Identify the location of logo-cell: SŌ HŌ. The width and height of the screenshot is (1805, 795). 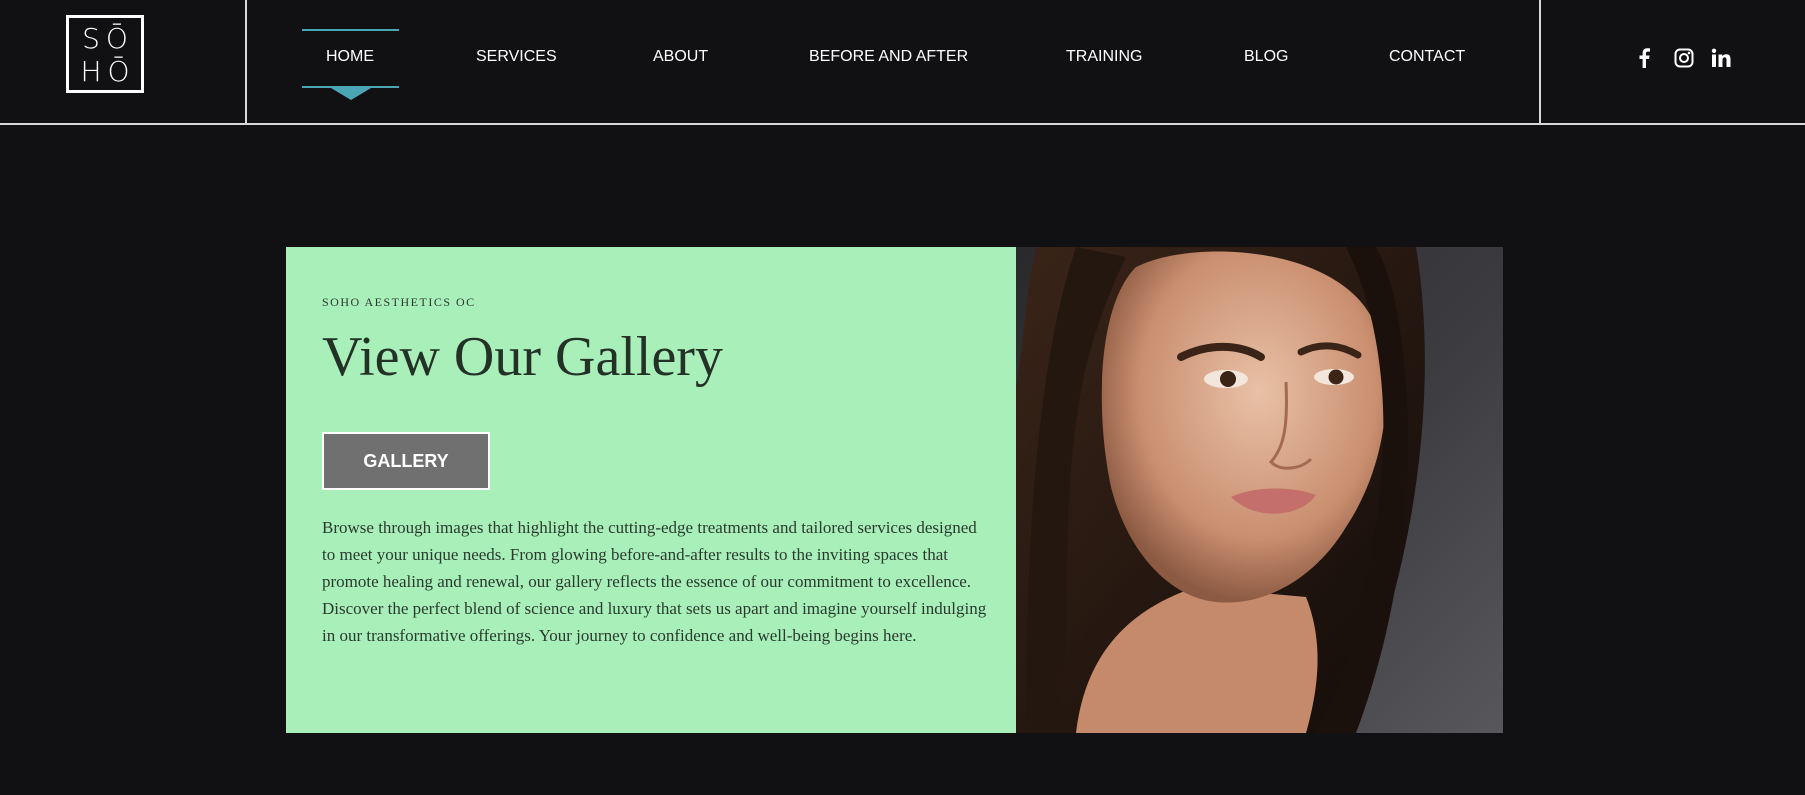
(123, 62).